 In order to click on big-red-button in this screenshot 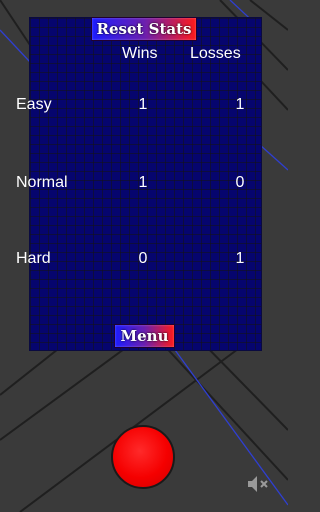, I will do `click(143, 457)`.